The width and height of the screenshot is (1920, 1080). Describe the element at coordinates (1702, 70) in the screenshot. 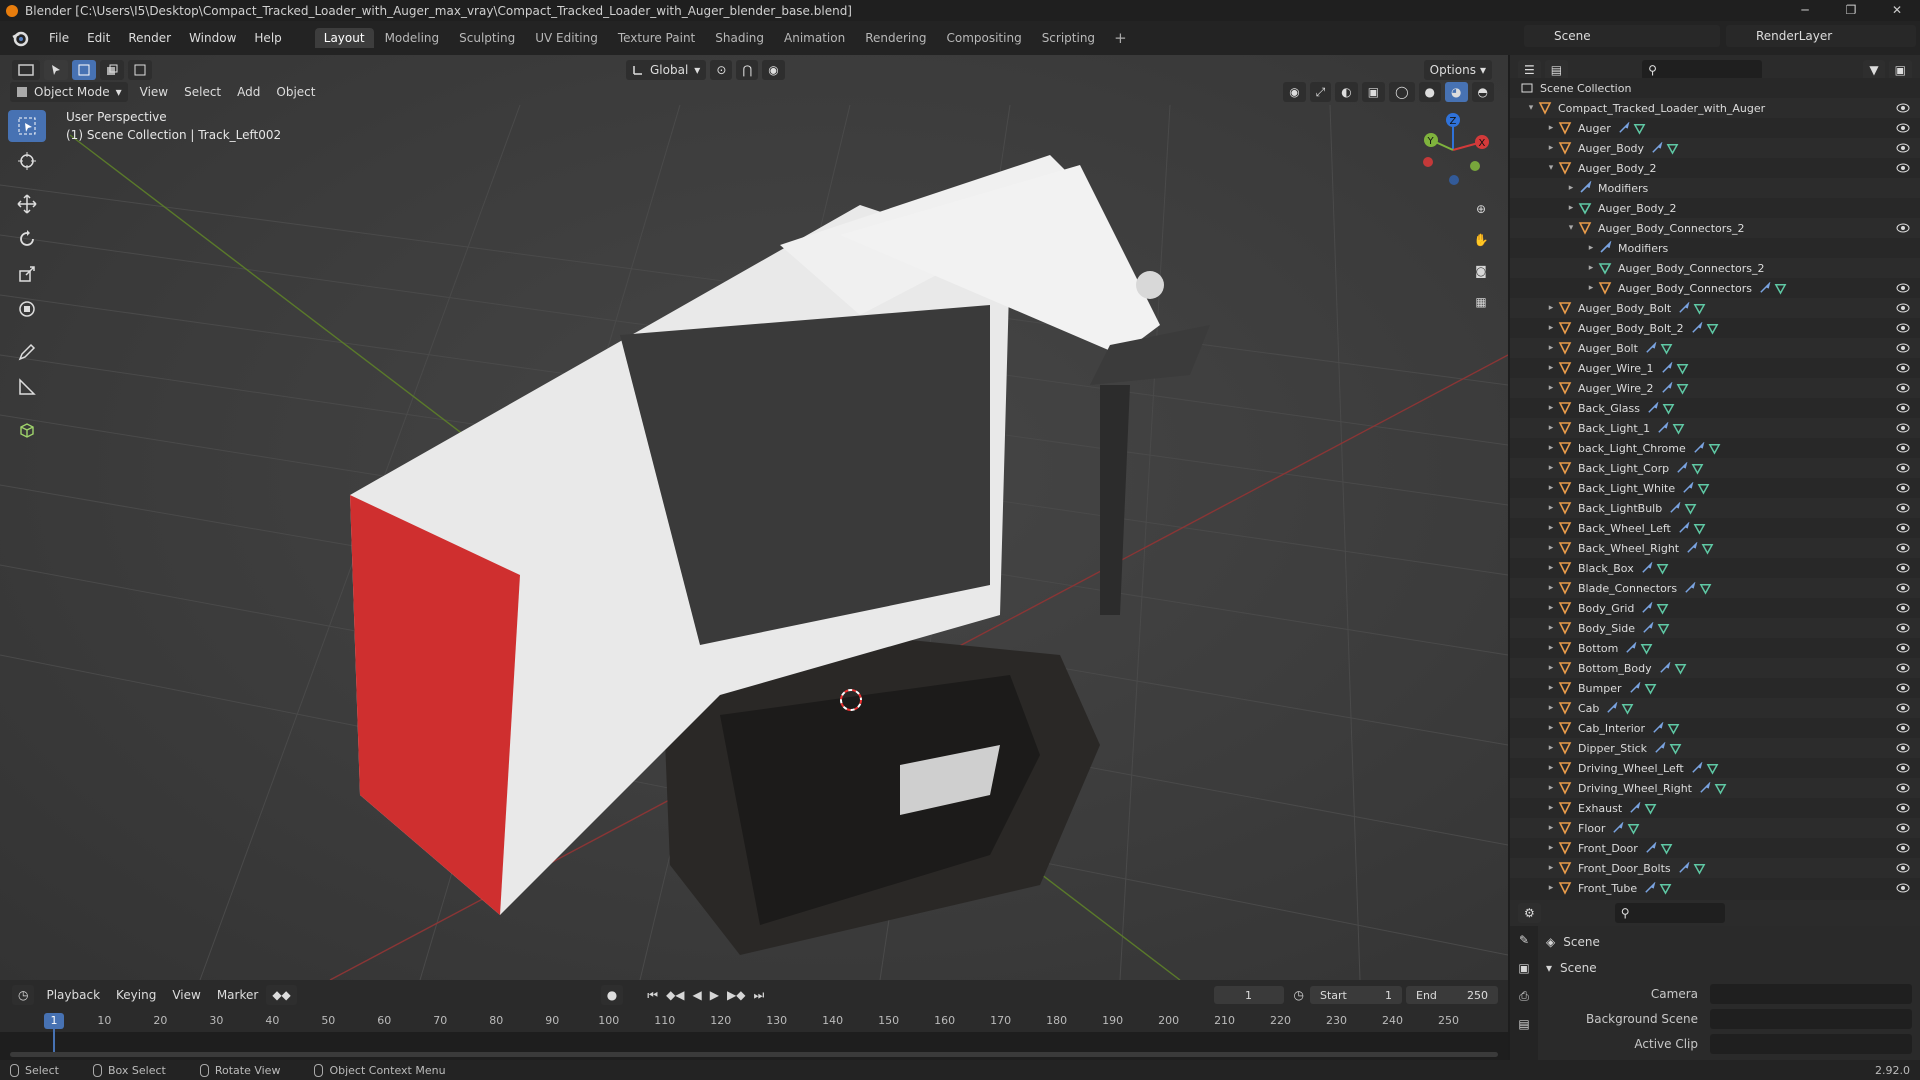

I see `outliner-search-input: ⚲` at that location.